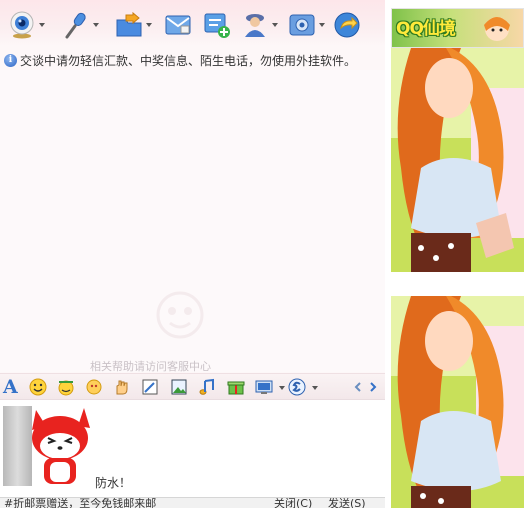 Image resolution: width=524 pixels, height=508 pixels. Describe the element at coordinates (180, 315) in the screenshot. I see `watermark-logo-icon` at that location.